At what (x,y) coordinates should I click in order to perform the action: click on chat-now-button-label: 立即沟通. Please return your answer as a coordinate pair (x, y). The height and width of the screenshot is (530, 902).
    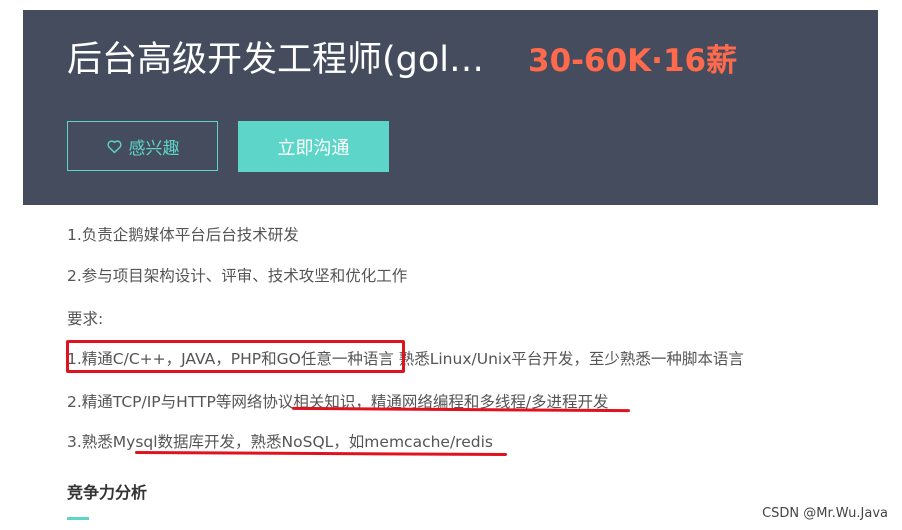
    Looking at the image, I should click on (313, 148).